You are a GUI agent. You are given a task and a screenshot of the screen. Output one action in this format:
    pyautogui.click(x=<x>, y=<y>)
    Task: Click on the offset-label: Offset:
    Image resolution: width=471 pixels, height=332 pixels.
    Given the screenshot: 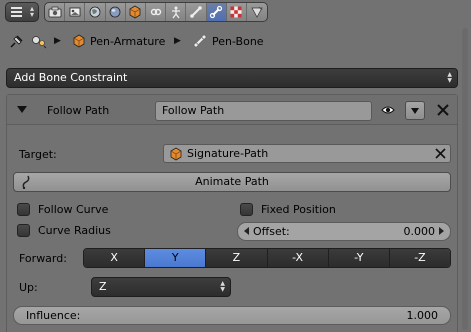 What is the action you would take?
    pyautogui.click(x=271, y=231)
    